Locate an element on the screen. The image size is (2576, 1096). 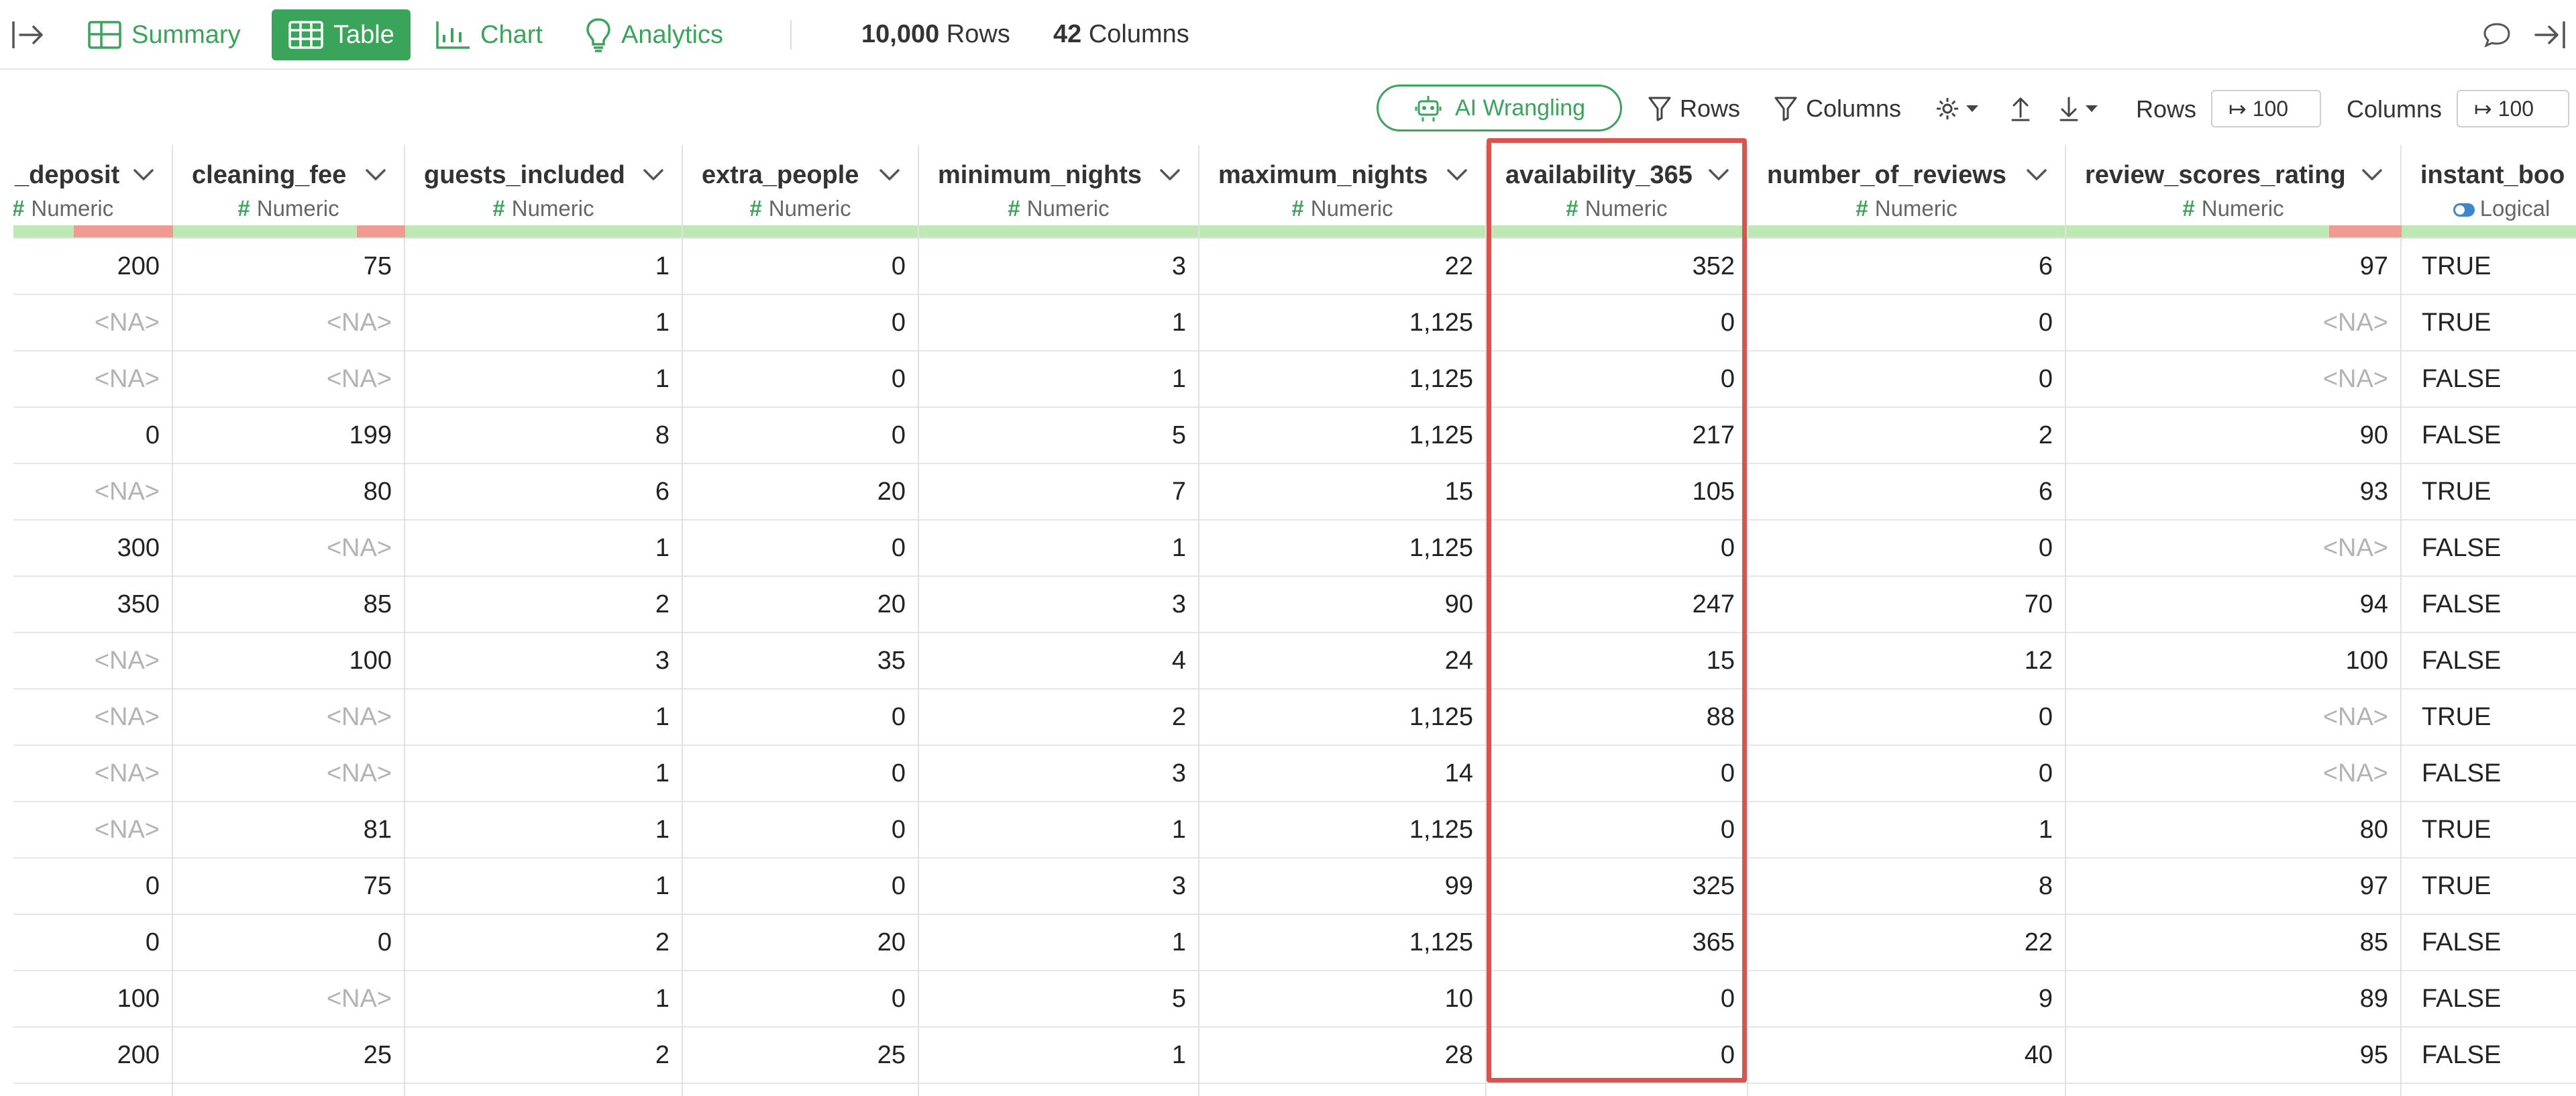
table-cell: 40 is located at coordinates (1906, 1054).